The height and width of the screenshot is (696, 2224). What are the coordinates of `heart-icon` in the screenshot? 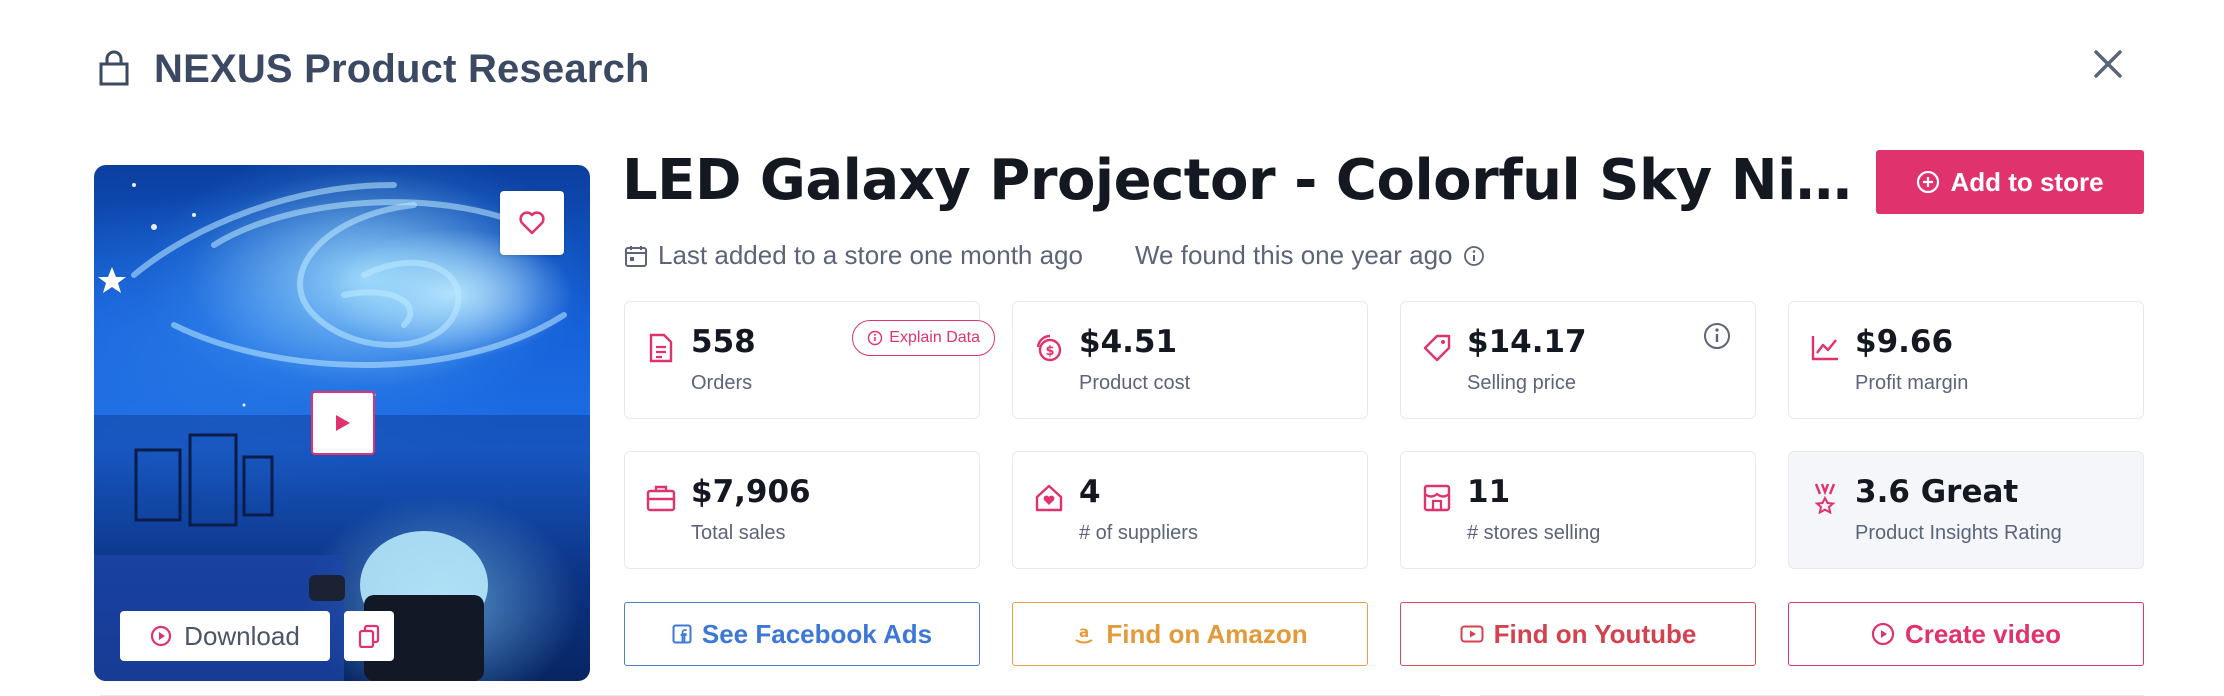 It's located at (532, 223).